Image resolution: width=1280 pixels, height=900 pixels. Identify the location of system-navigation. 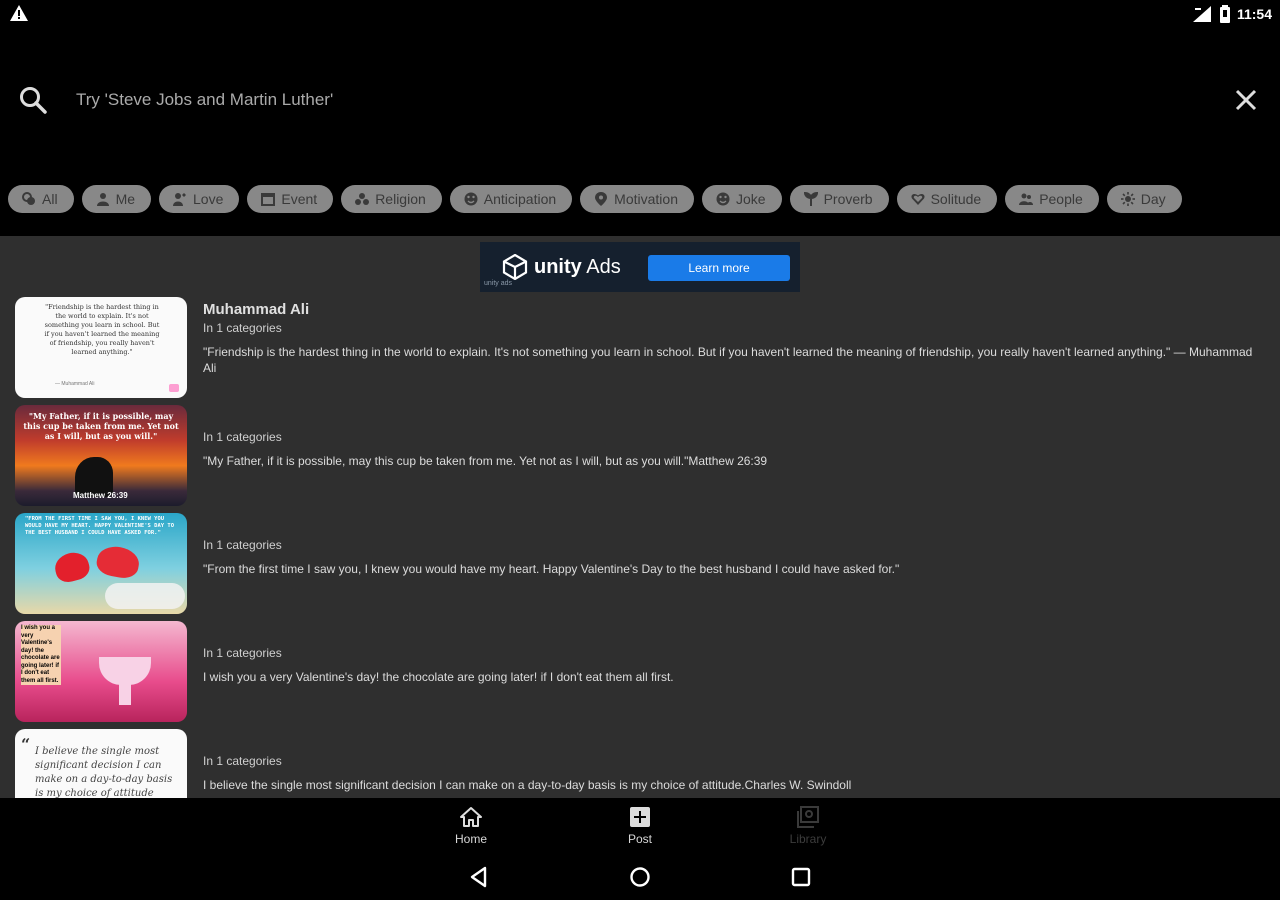
(640, 877).